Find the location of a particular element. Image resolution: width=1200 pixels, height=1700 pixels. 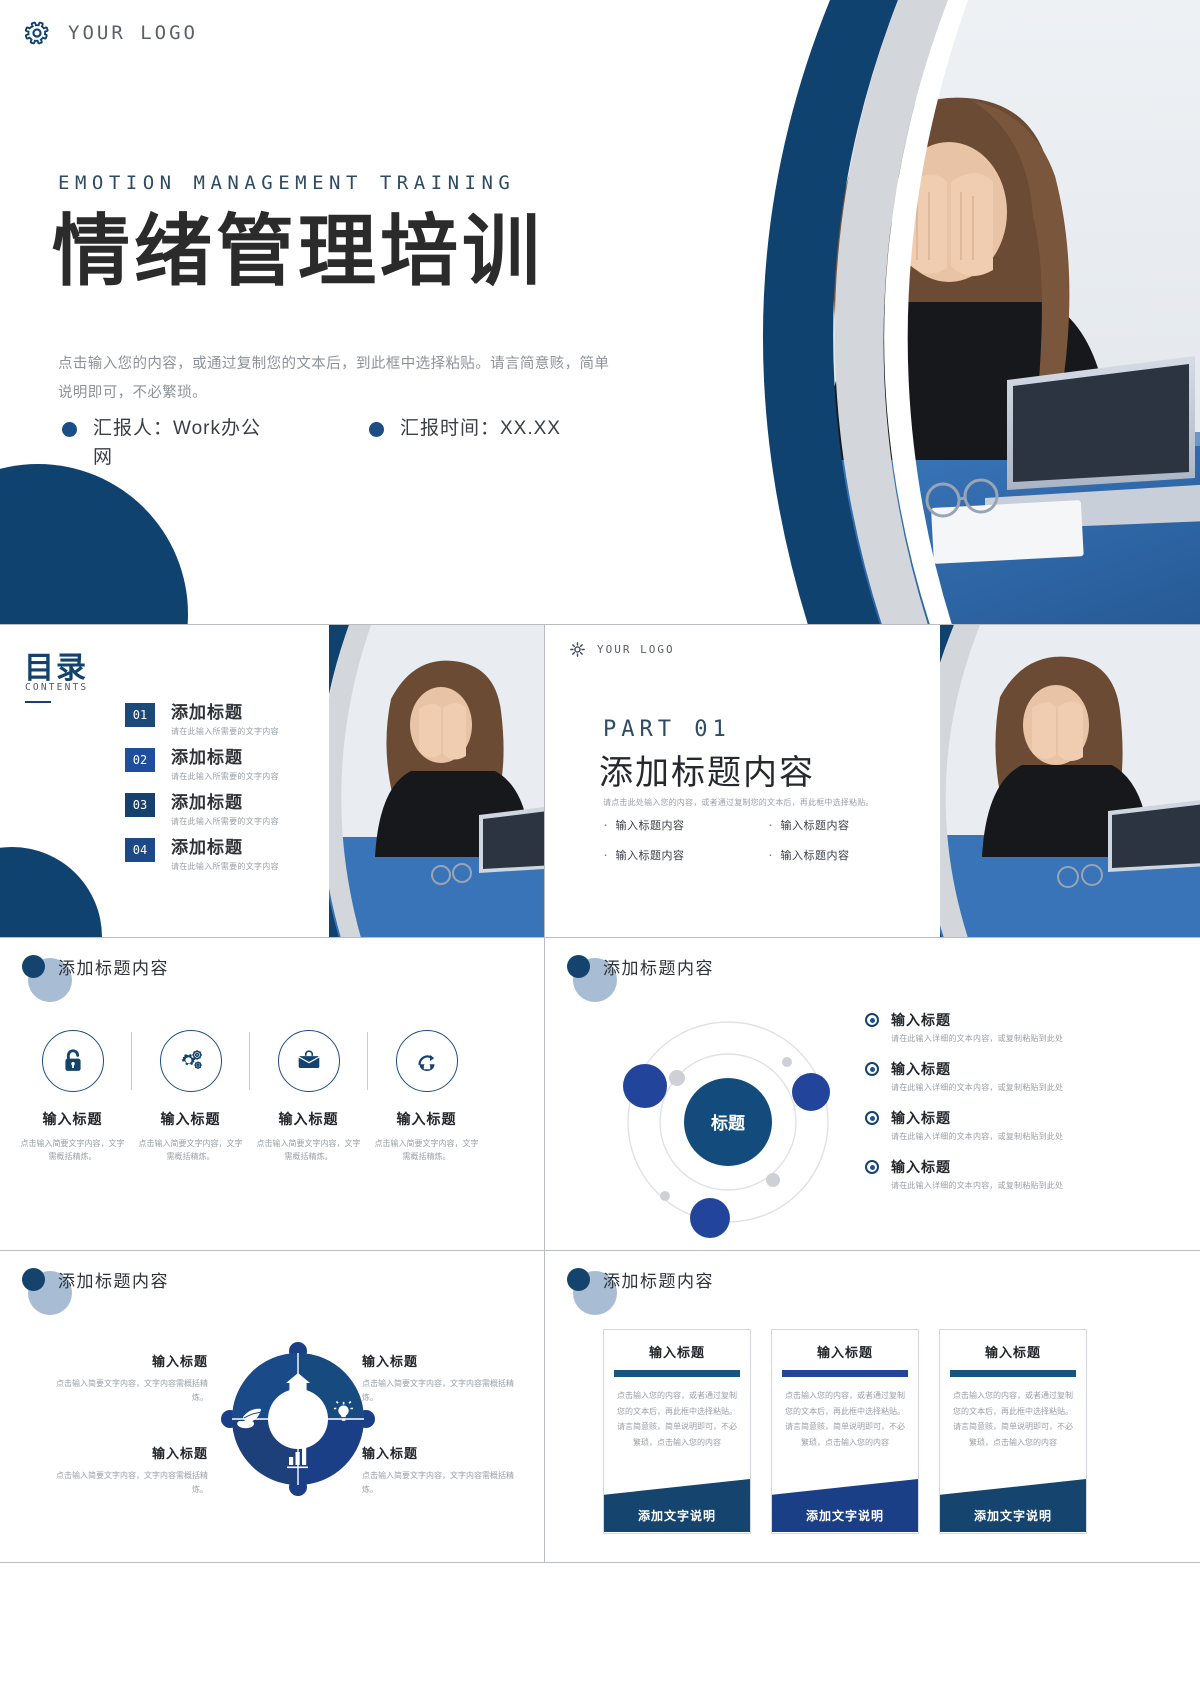

orbit-center-label: 标题 is located at coordinates (728, 1123).